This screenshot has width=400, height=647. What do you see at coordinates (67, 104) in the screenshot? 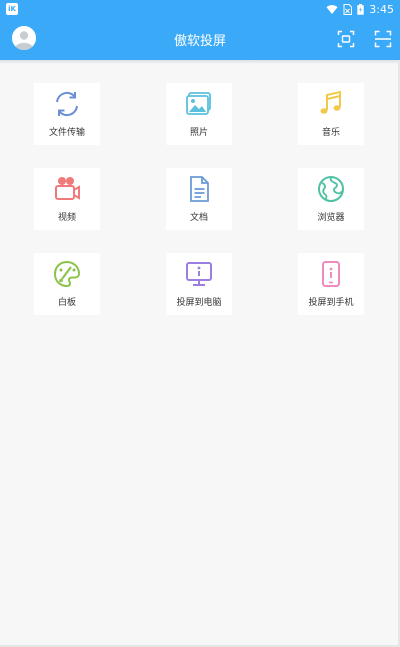
I see `sync-icon` at bounding box center [67, 104].